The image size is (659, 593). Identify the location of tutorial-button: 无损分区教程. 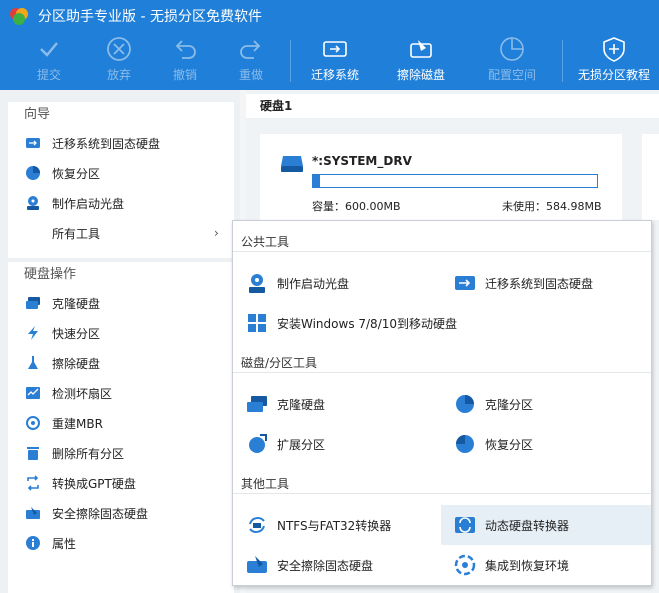
(614, 61).